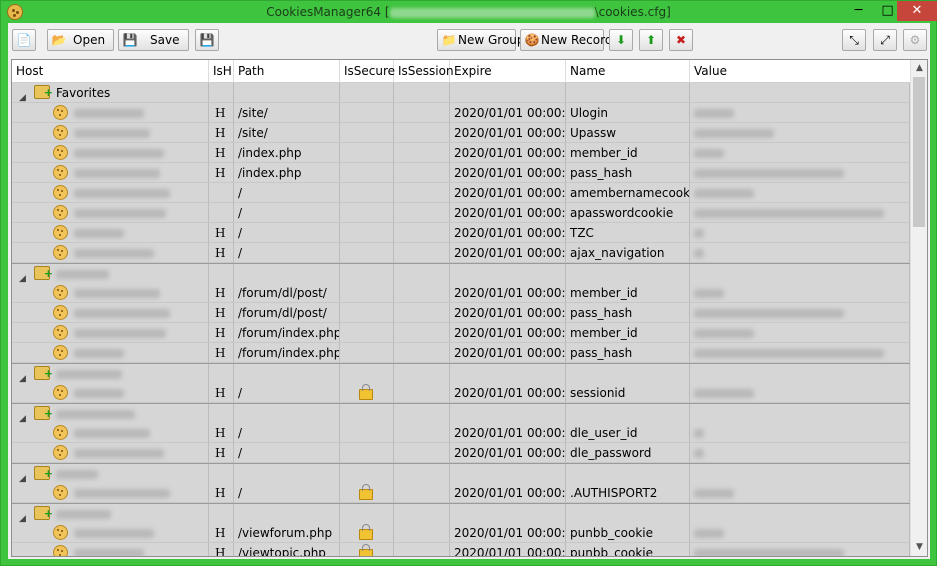 Image resolution: width=937 pixels, height=566 pixels. Describe the element at coordinates (287, 533) in the screenshot. I see `path-cell: /viewforum.php` at that location.